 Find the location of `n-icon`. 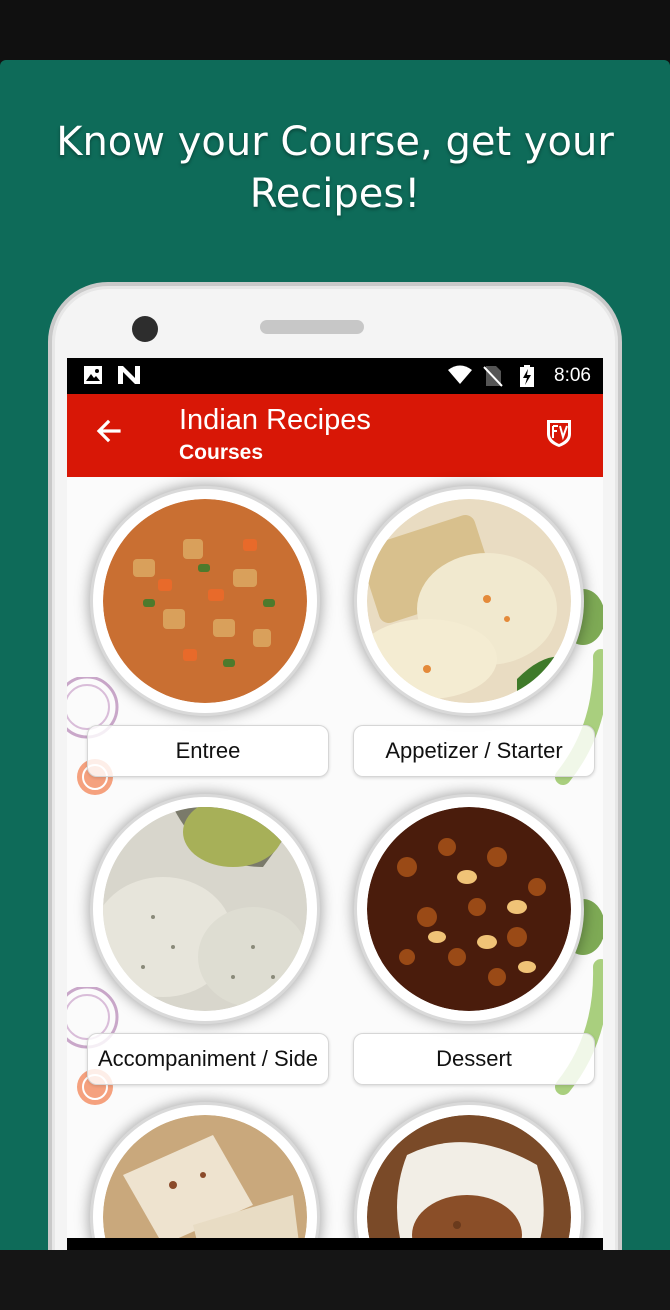

n-icon is located at coordinates (129, 377).